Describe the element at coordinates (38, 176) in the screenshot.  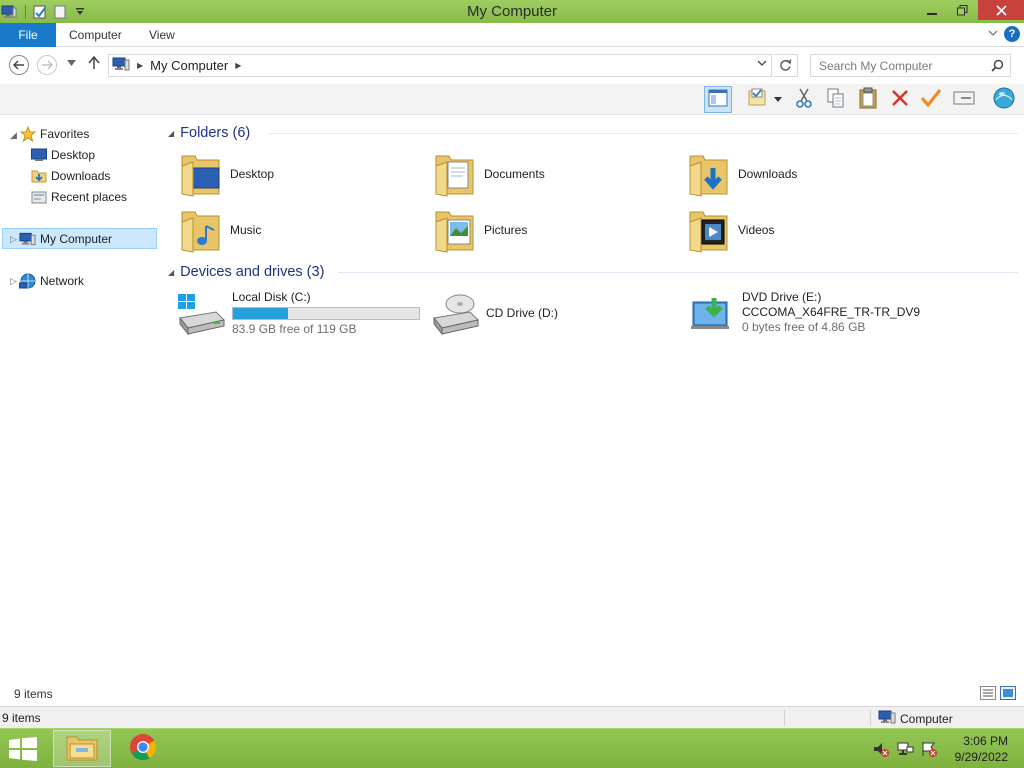
I see `downloads-folder-icon` at that location.